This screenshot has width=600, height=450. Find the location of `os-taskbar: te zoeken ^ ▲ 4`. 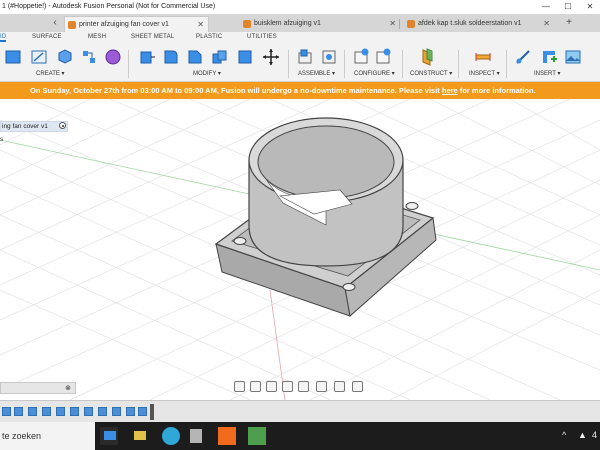

os-taskbar: te zoeken ^ ▲ 4 is located at coordinates (300, 436).